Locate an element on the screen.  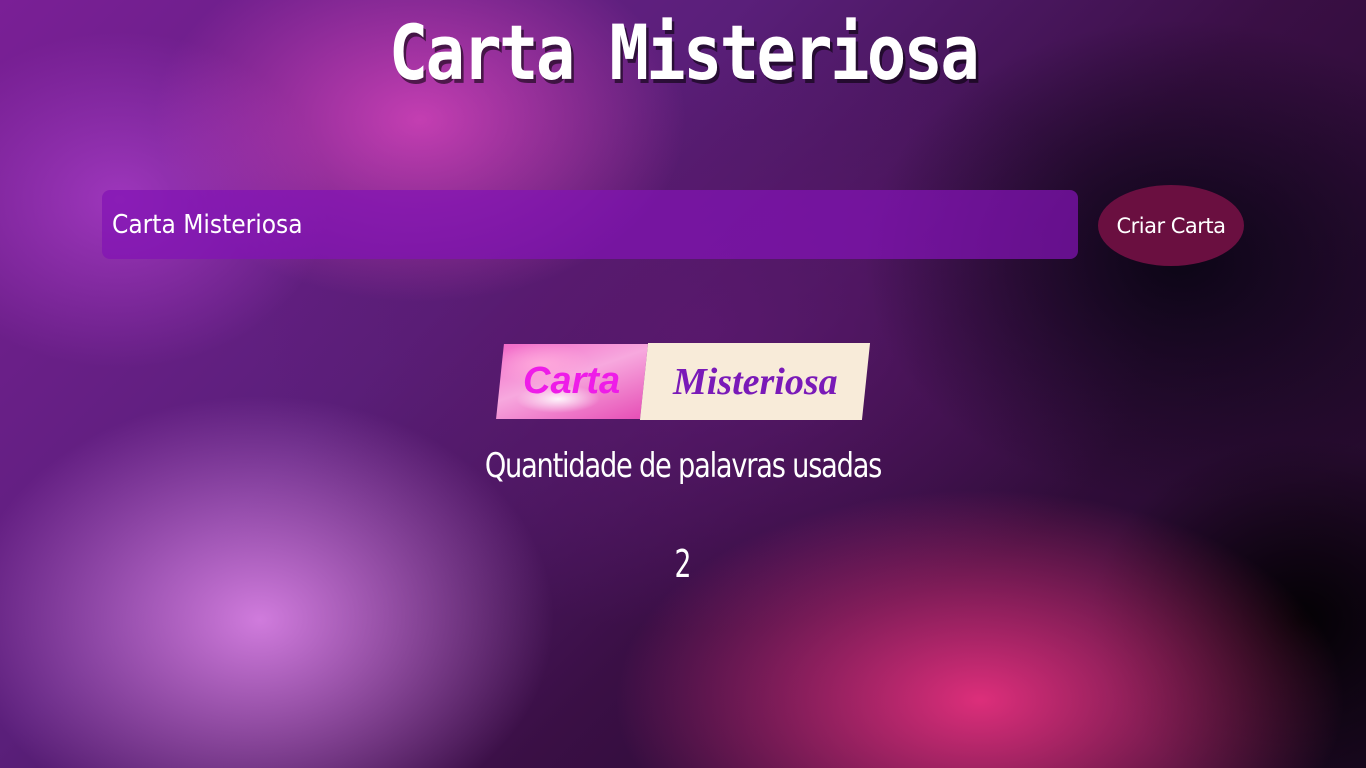
card-word-text: Misteriosa is located at coordinates (755, 381).